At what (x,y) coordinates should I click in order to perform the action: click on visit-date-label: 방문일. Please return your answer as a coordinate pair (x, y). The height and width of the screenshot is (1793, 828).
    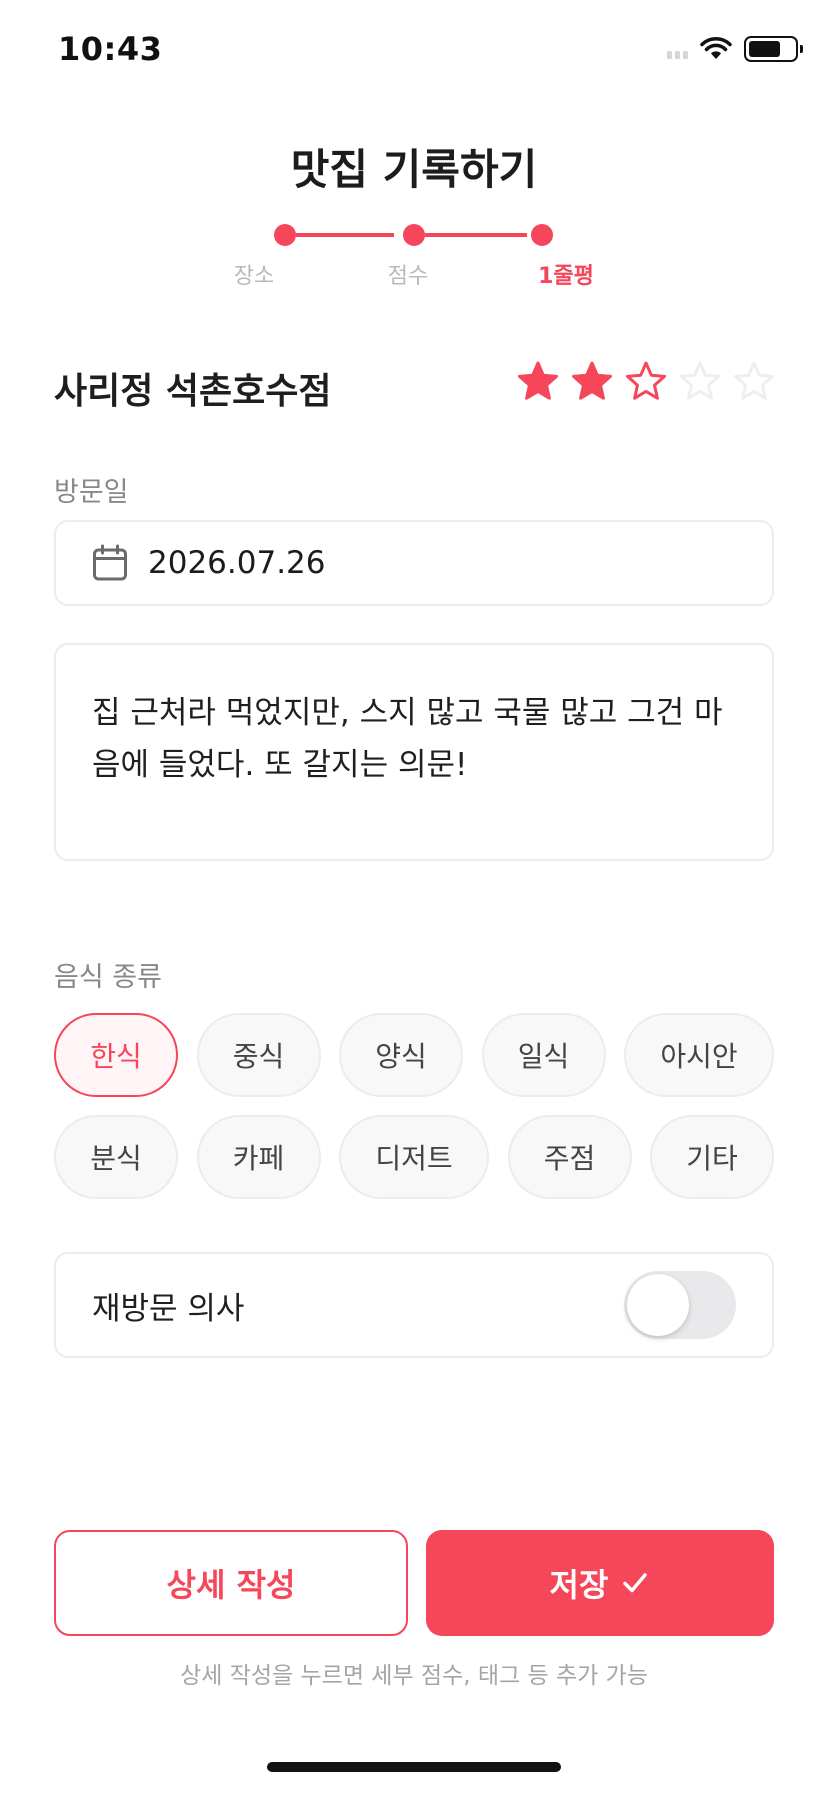
    Looking at the image, I should click on (91, 492).